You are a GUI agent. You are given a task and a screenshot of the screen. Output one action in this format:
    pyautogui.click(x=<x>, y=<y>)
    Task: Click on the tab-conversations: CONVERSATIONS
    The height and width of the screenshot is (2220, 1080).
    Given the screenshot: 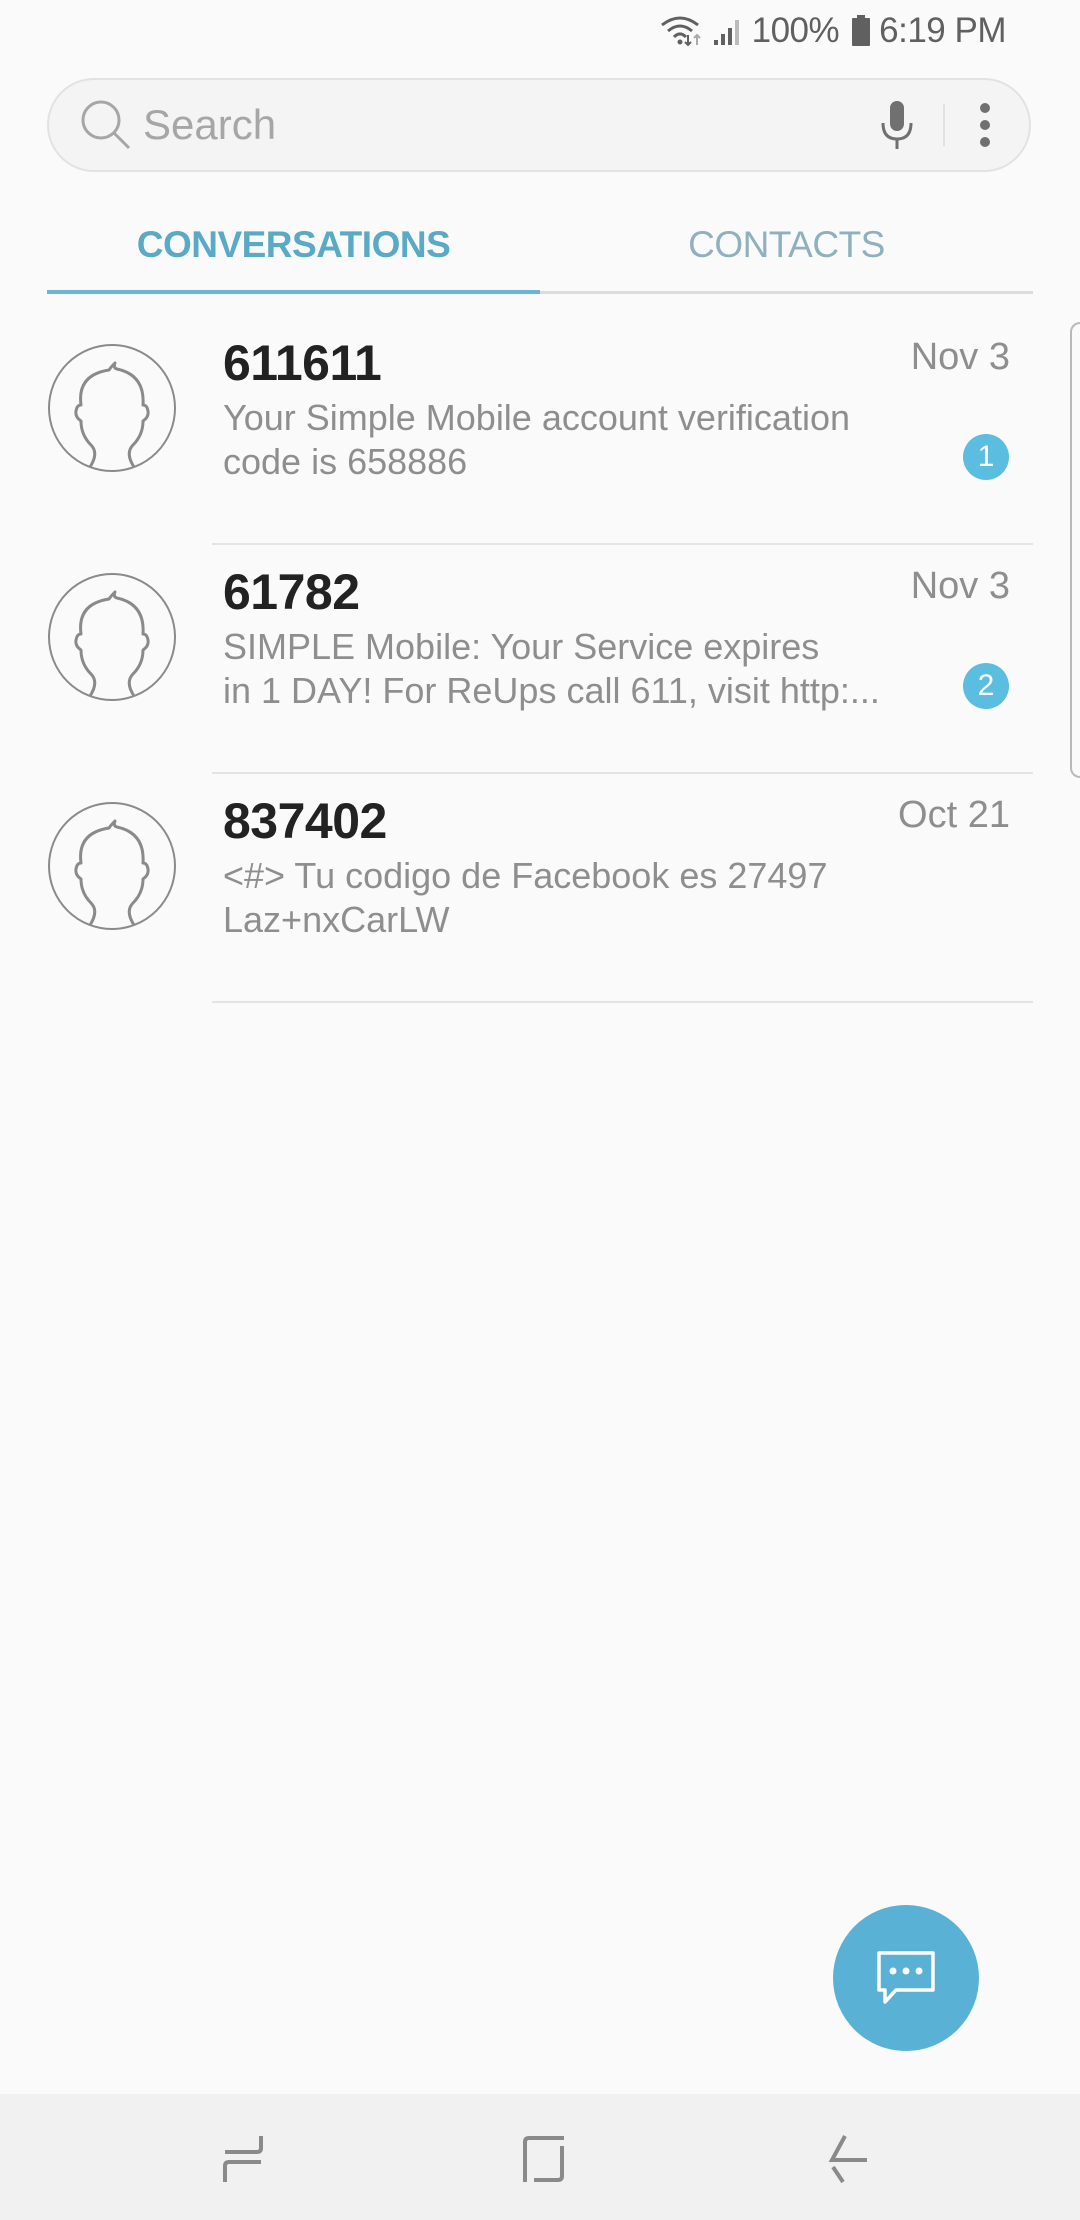 What is the action you would take?
    pyautogui.click(x=293, y=252)
    